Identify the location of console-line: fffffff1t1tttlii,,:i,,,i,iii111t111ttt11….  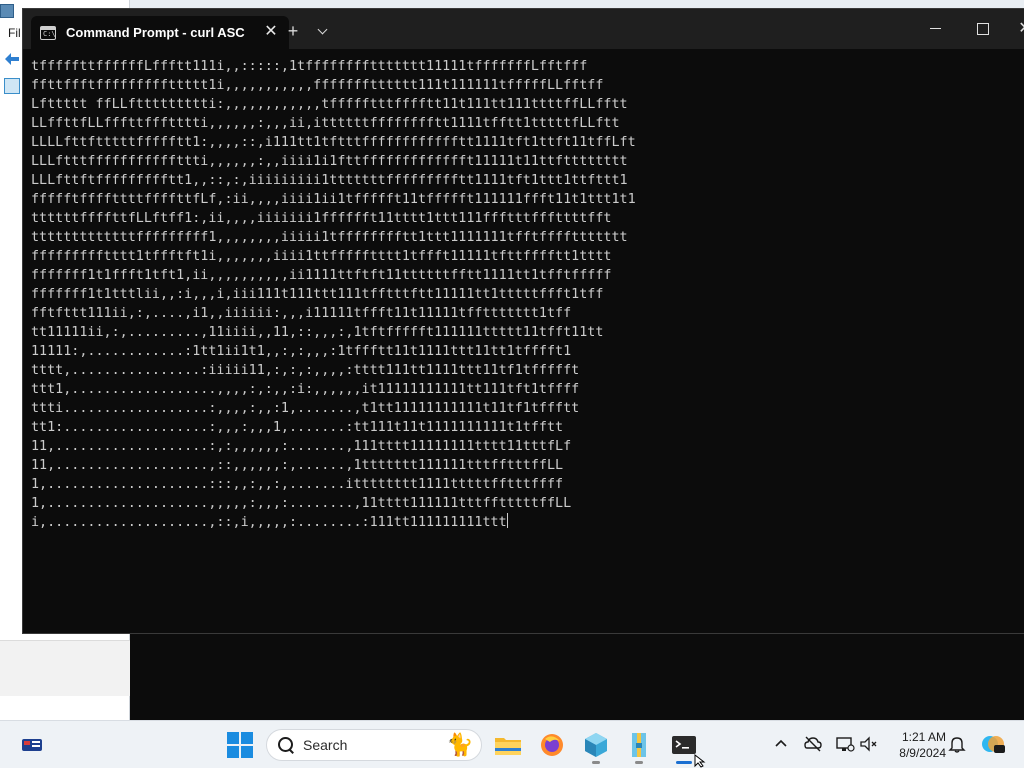
(317, 294).